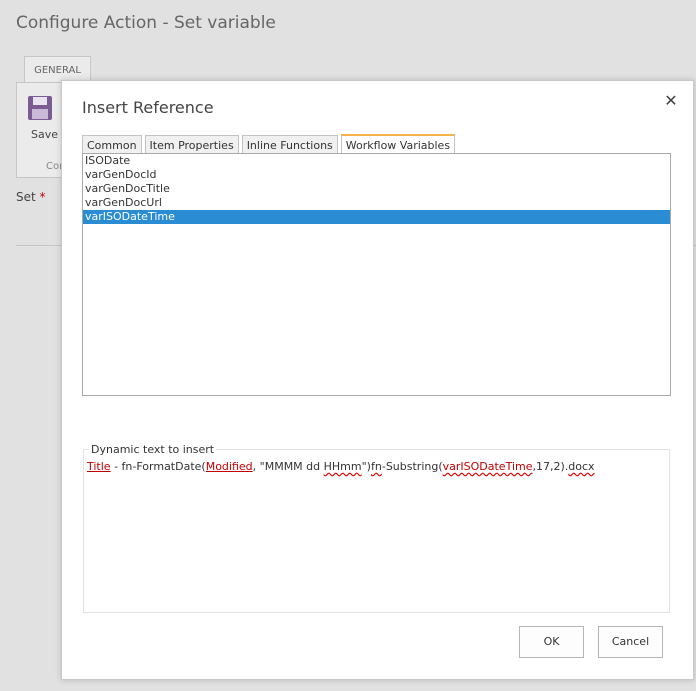 This screenshot has height=691, width=696. What do you see at coordinates (57, 69) in the screenshot?
I see `ribbon-tab-general: GENERAL` at bounding box center [57, 69].